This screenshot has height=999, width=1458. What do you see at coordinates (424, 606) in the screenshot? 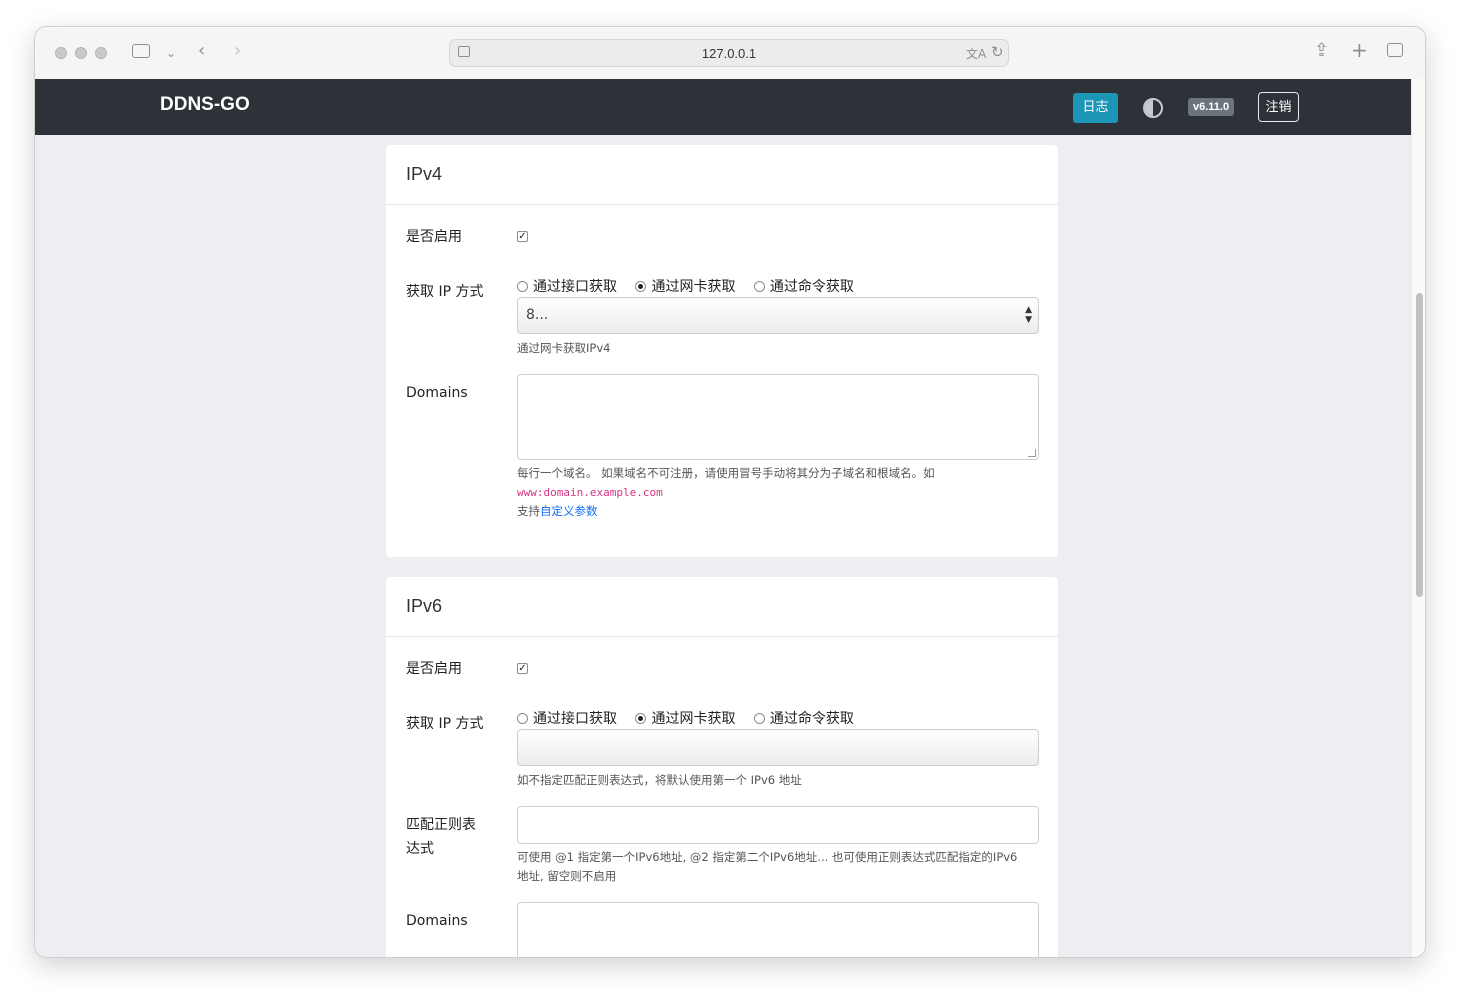
I see `ipv6-title: IPv6` at bounding box center [424, 606].